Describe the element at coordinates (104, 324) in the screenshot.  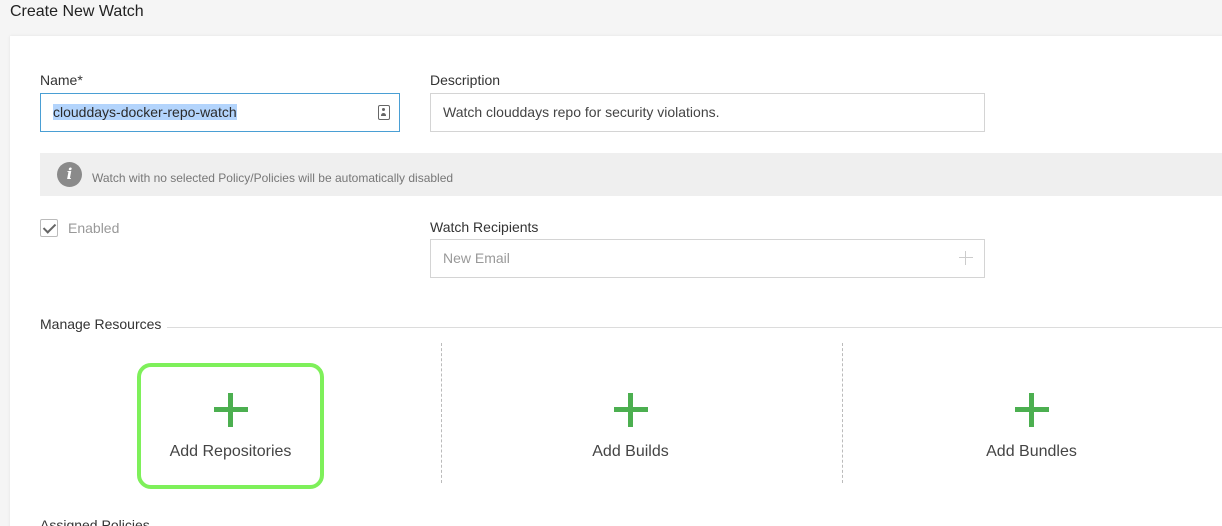
I see `manage-resources-title: Manage Resources` at that location.